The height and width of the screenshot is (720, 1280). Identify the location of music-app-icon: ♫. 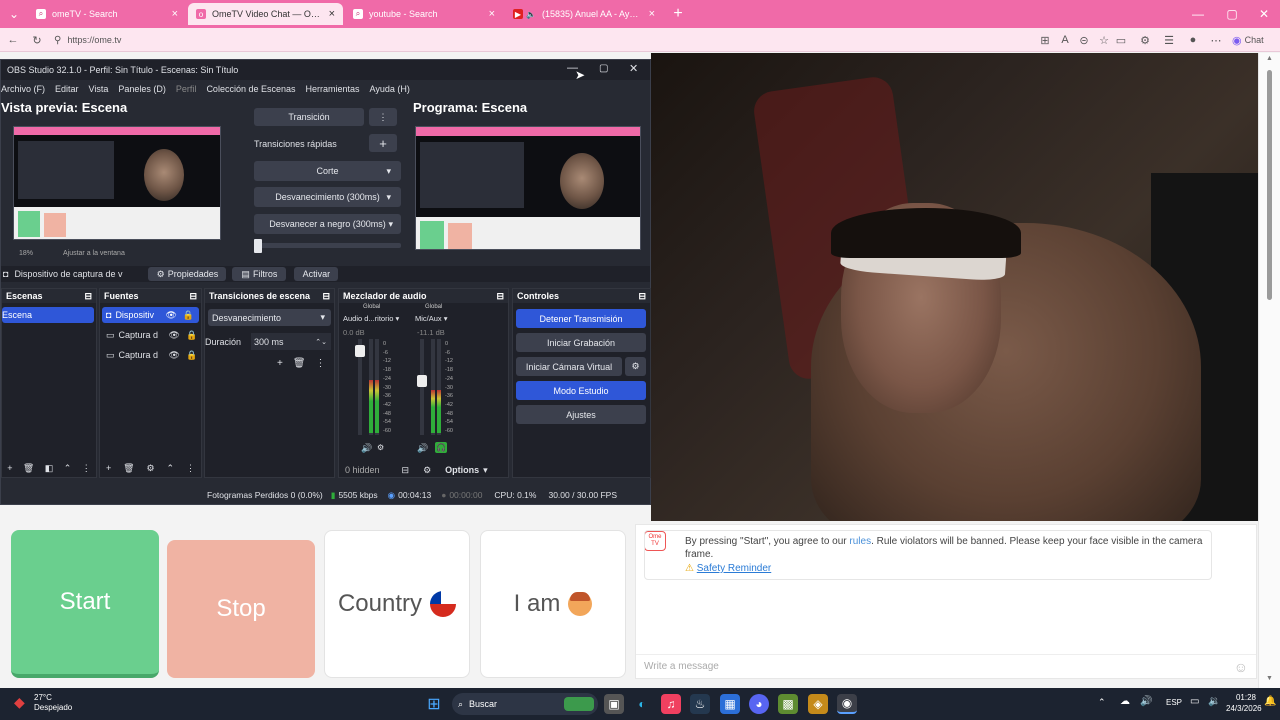
(671, 704).